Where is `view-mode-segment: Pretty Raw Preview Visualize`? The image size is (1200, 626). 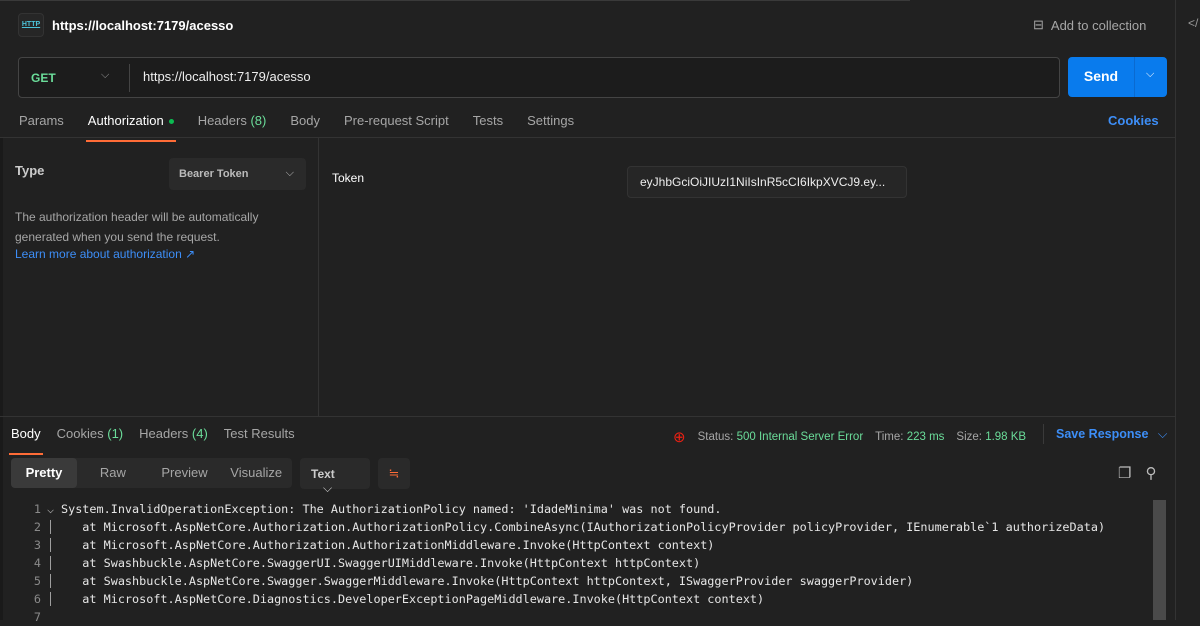 view-mode-segment: Pretty Raw Preview Visualize is located at coordinates (151, 473).